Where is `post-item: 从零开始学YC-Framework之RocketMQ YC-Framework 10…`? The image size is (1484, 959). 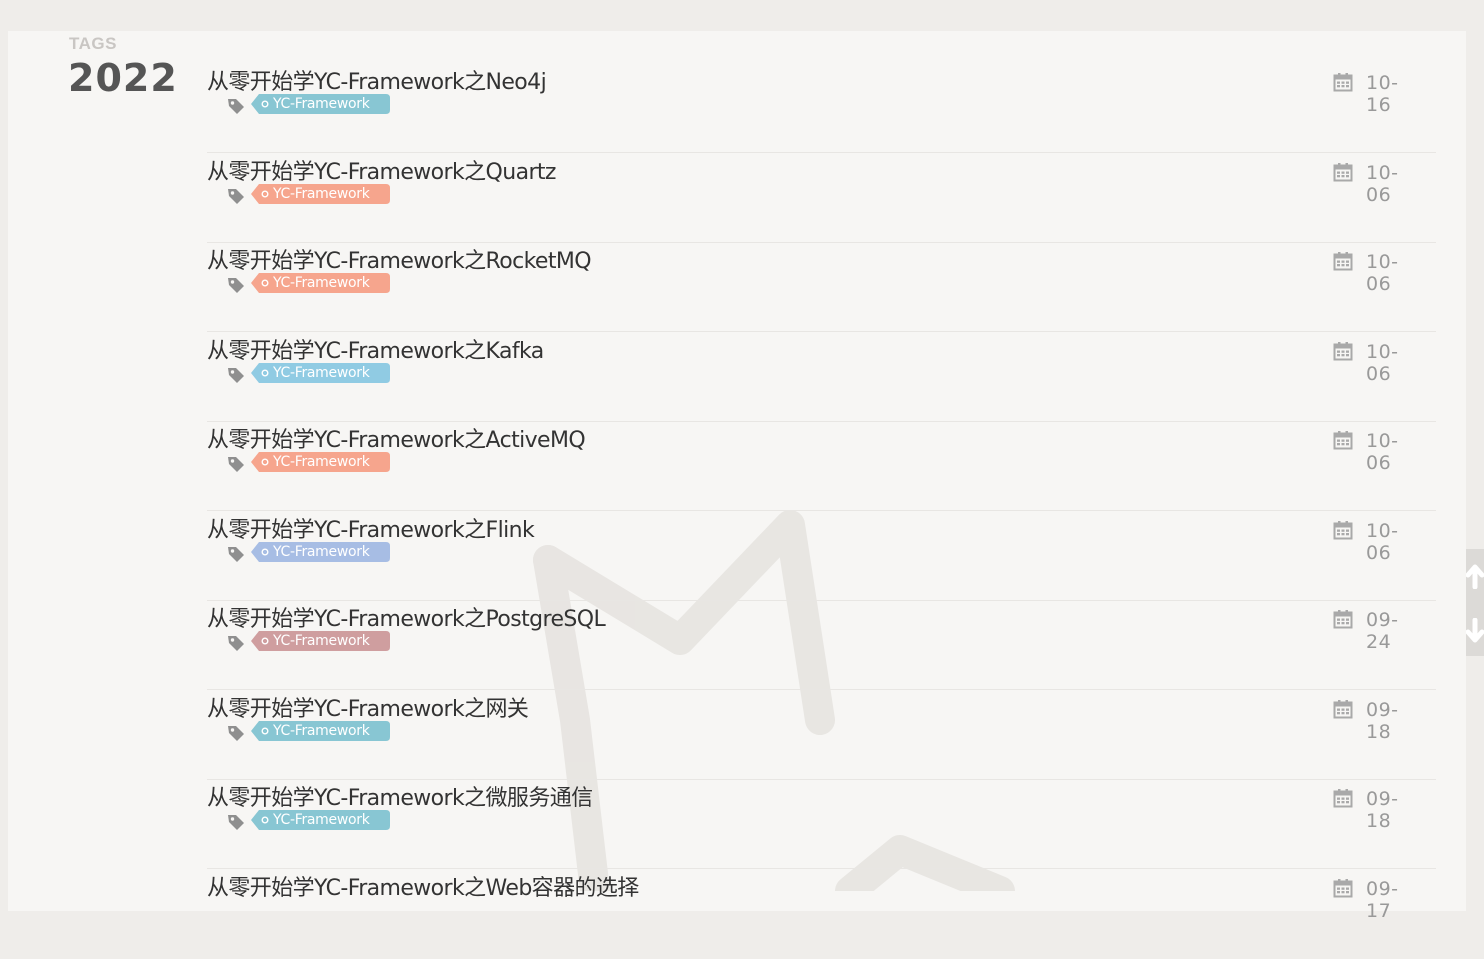
post-item: 从零开始学YC-Framework之RocketMQ YC-Framework 10… is located at coordinates (821, 287).